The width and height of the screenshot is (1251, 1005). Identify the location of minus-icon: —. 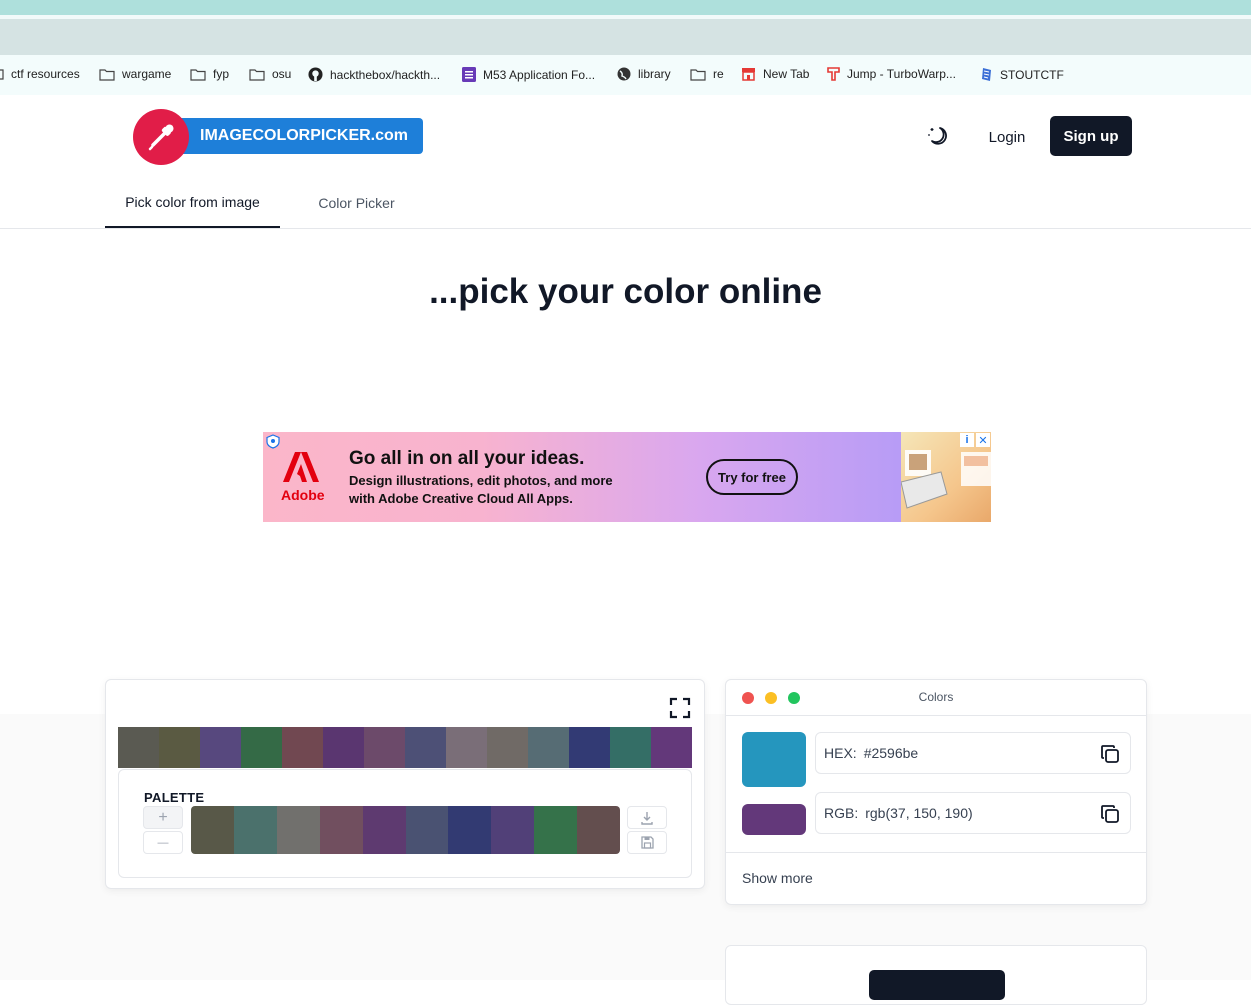
(163, 842).